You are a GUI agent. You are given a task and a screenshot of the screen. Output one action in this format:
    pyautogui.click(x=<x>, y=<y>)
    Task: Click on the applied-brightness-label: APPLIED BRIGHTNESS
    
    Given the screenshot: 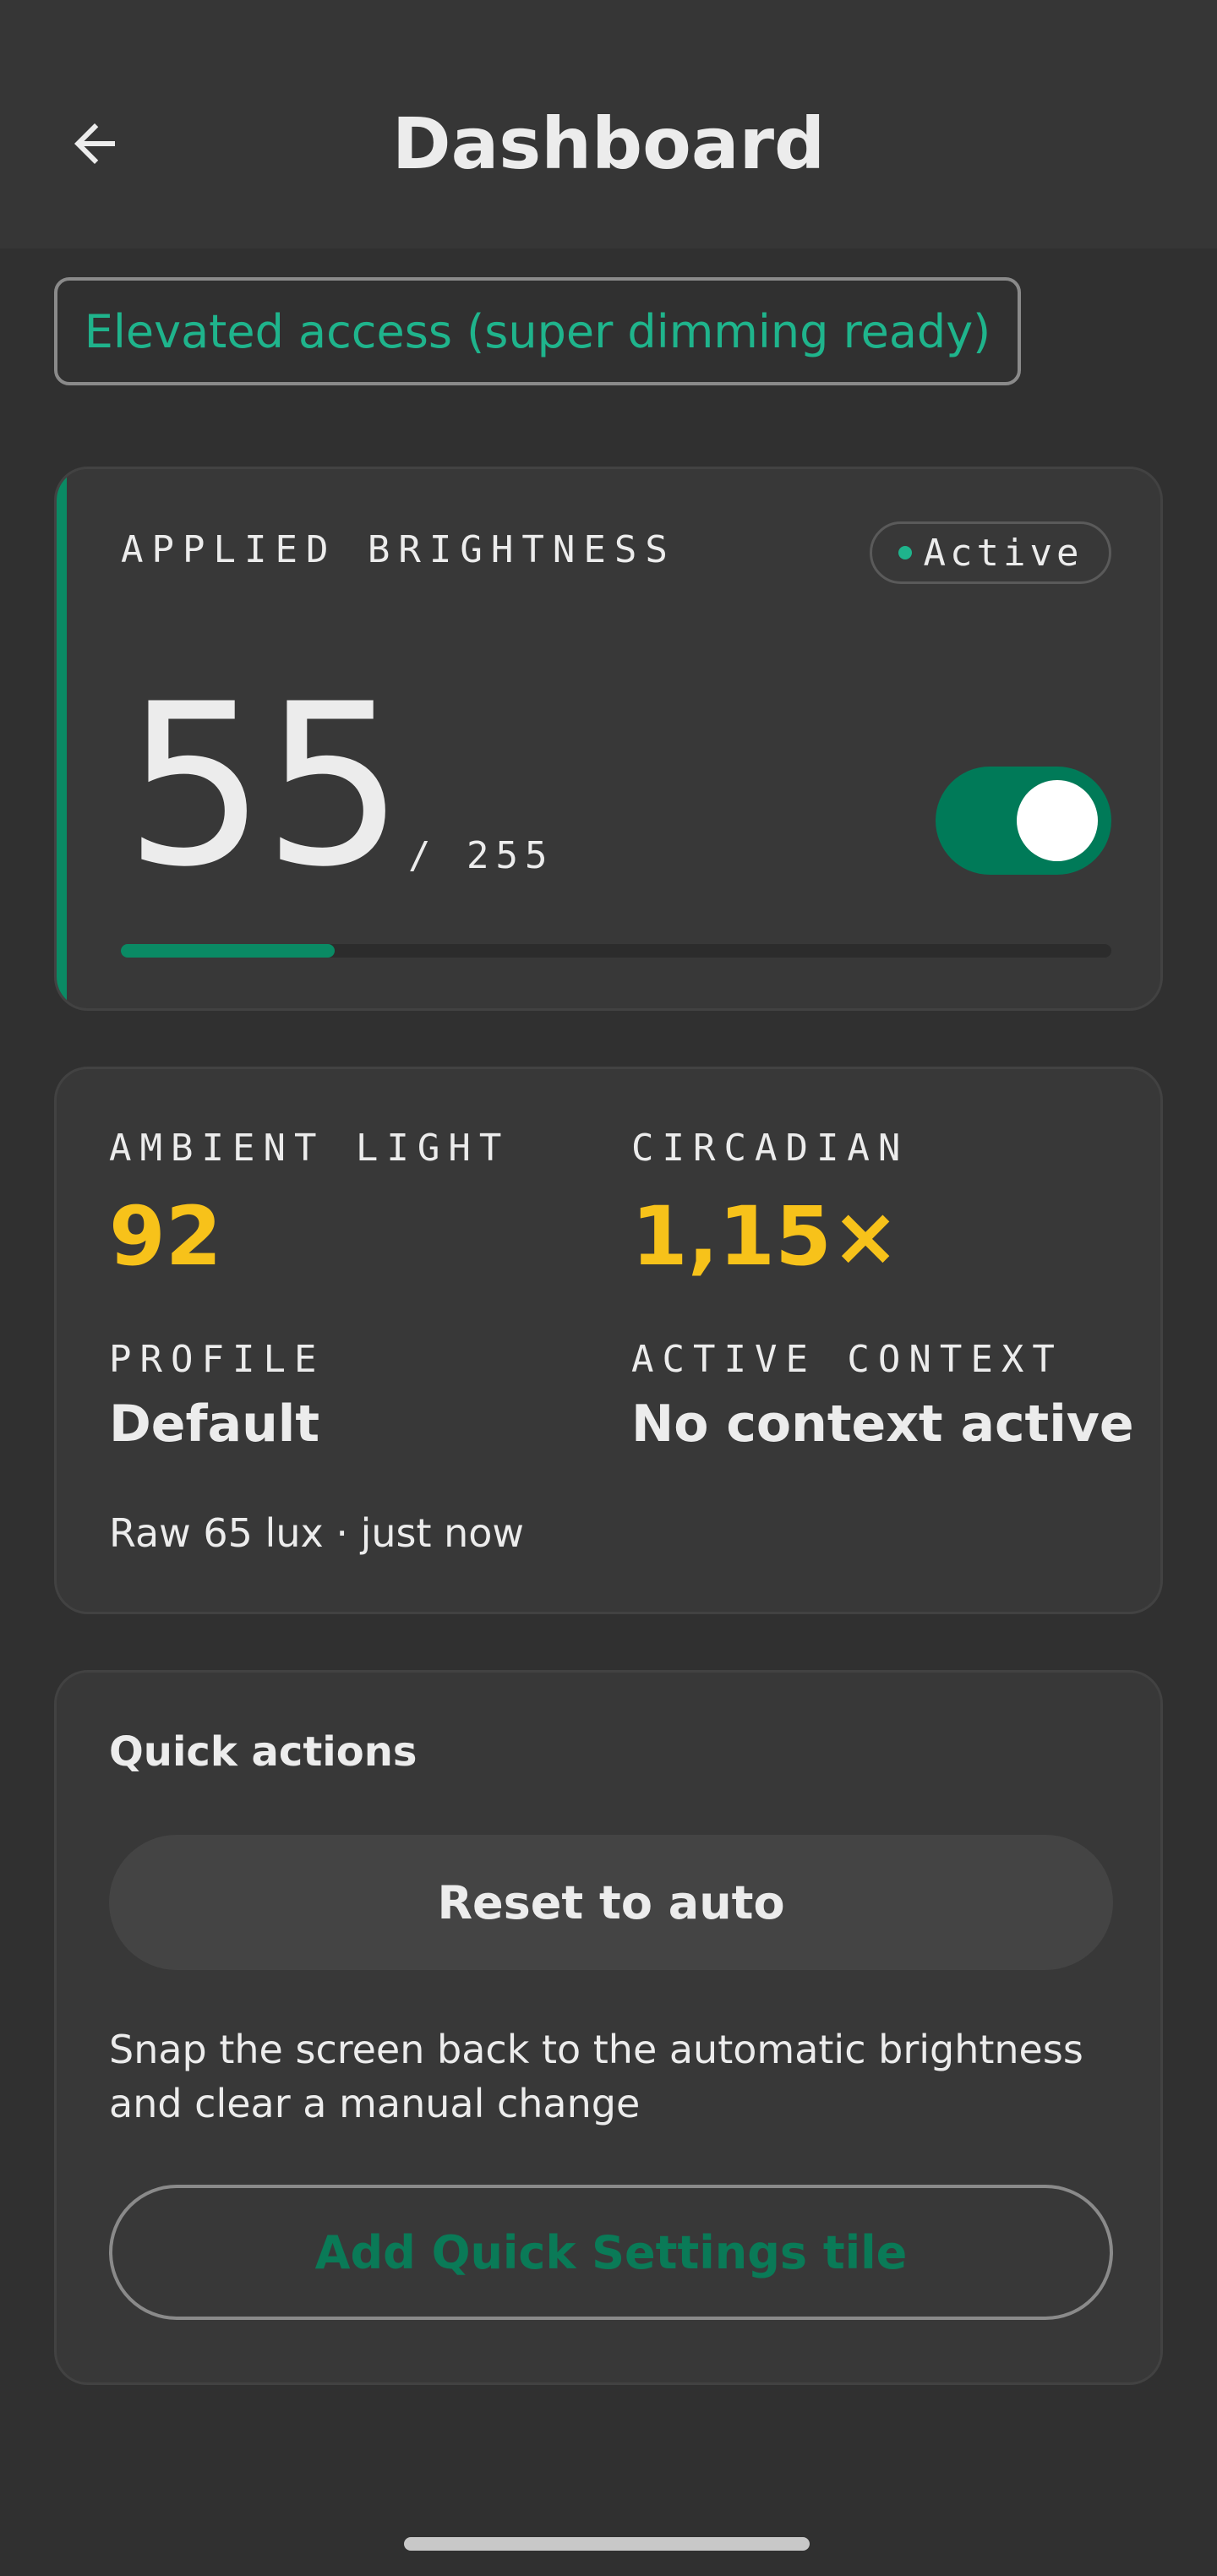 What is the action you would take?
    pyautogui.click(x=398, y=549)
    